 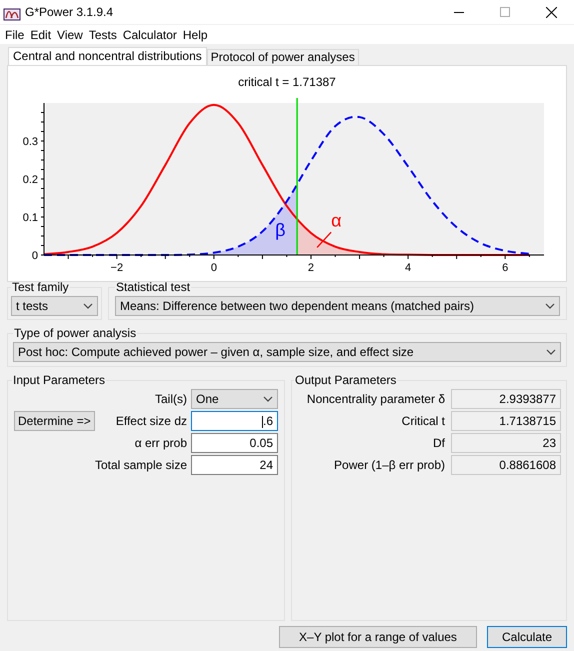 What do you see at coordinates (287, 352) in the screenshot?
I see `power-analysis-select: Post hoc: Compute achieved power – given α, sample size, and effect size` at bounding box center [287, 352].